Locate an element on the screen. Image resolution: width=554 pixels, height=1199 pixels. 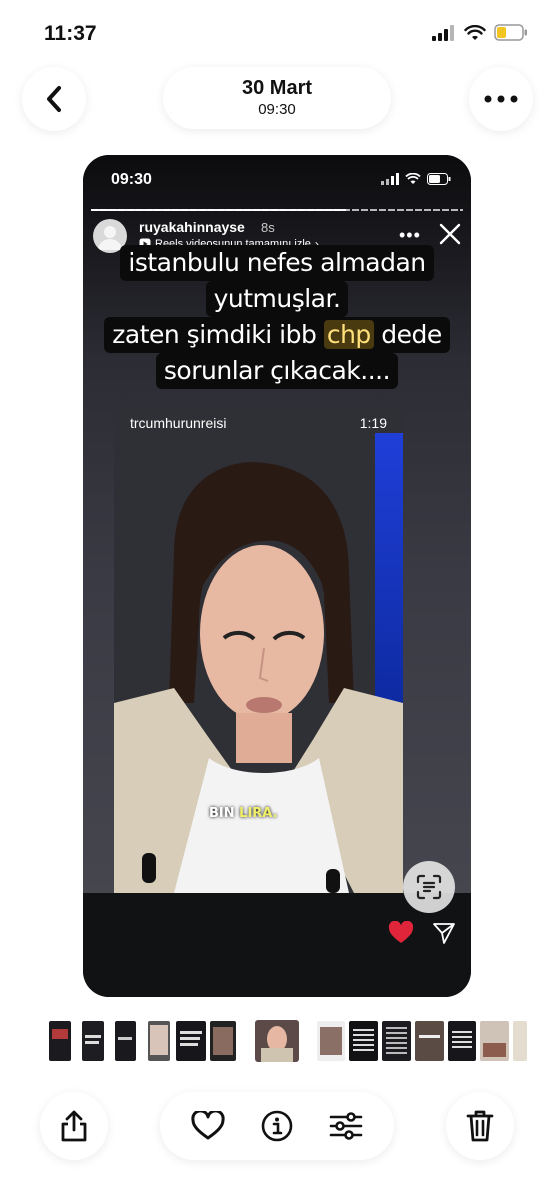
edit-button is located at coordinates (346, 1126).